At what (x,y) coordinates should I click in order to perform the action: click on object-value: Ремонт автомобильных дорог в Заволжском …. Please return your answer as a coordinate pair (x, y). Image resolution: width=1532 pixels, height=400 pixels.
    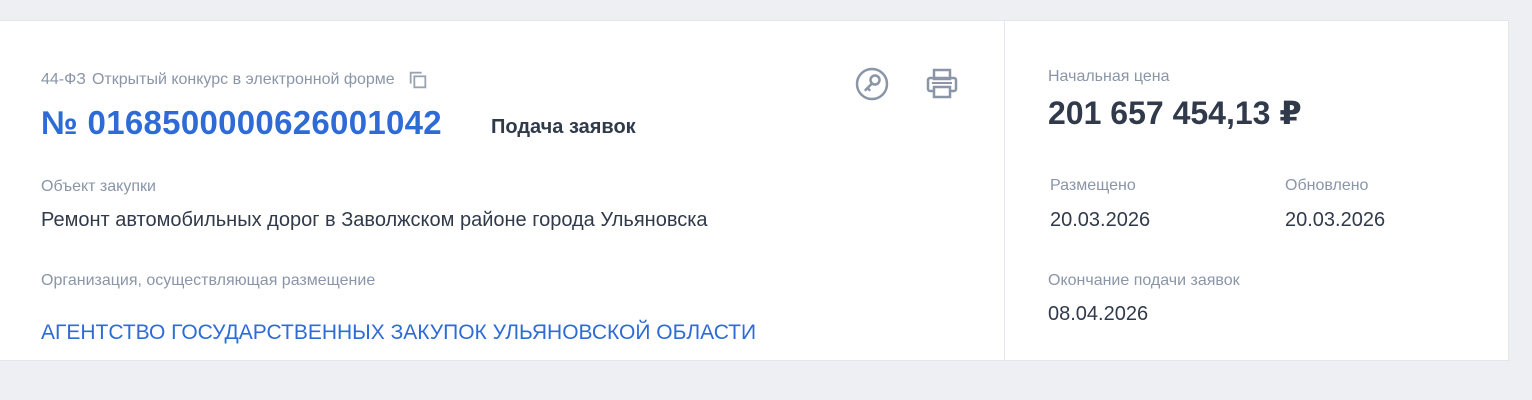
    Looking at the image, I should click on (374, 220).